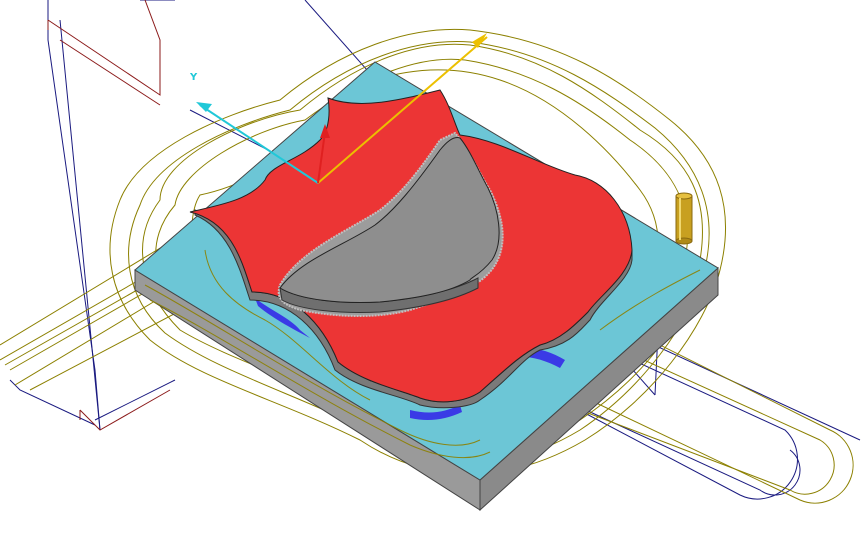  I want to click on tool-holder-icon, so click(684, 218).